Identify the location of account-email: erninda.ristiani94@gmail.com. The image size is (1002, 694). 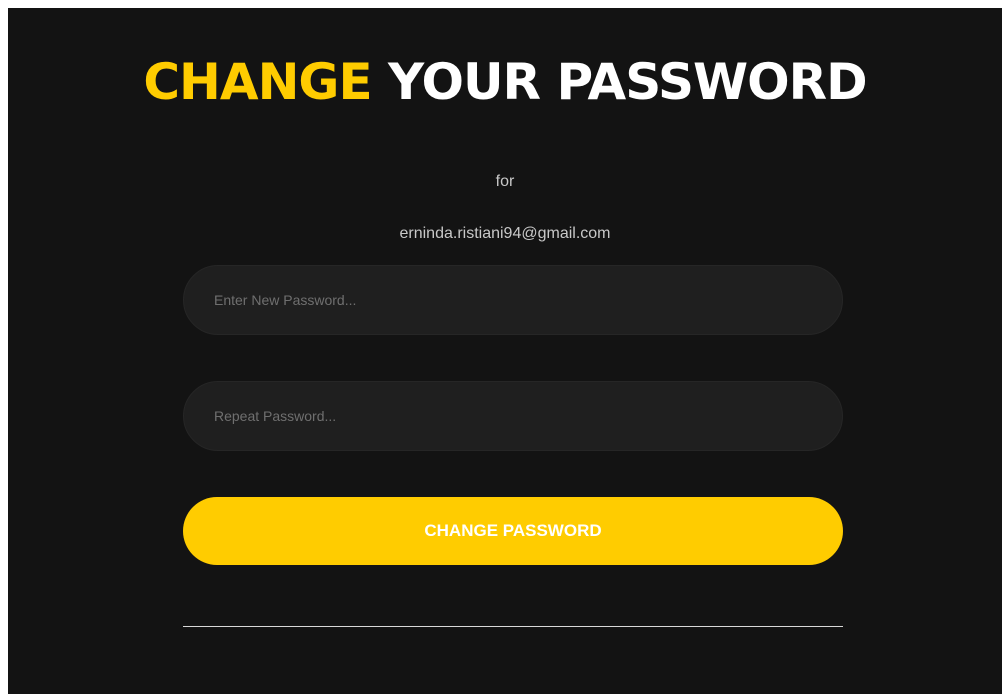
(505, 233).